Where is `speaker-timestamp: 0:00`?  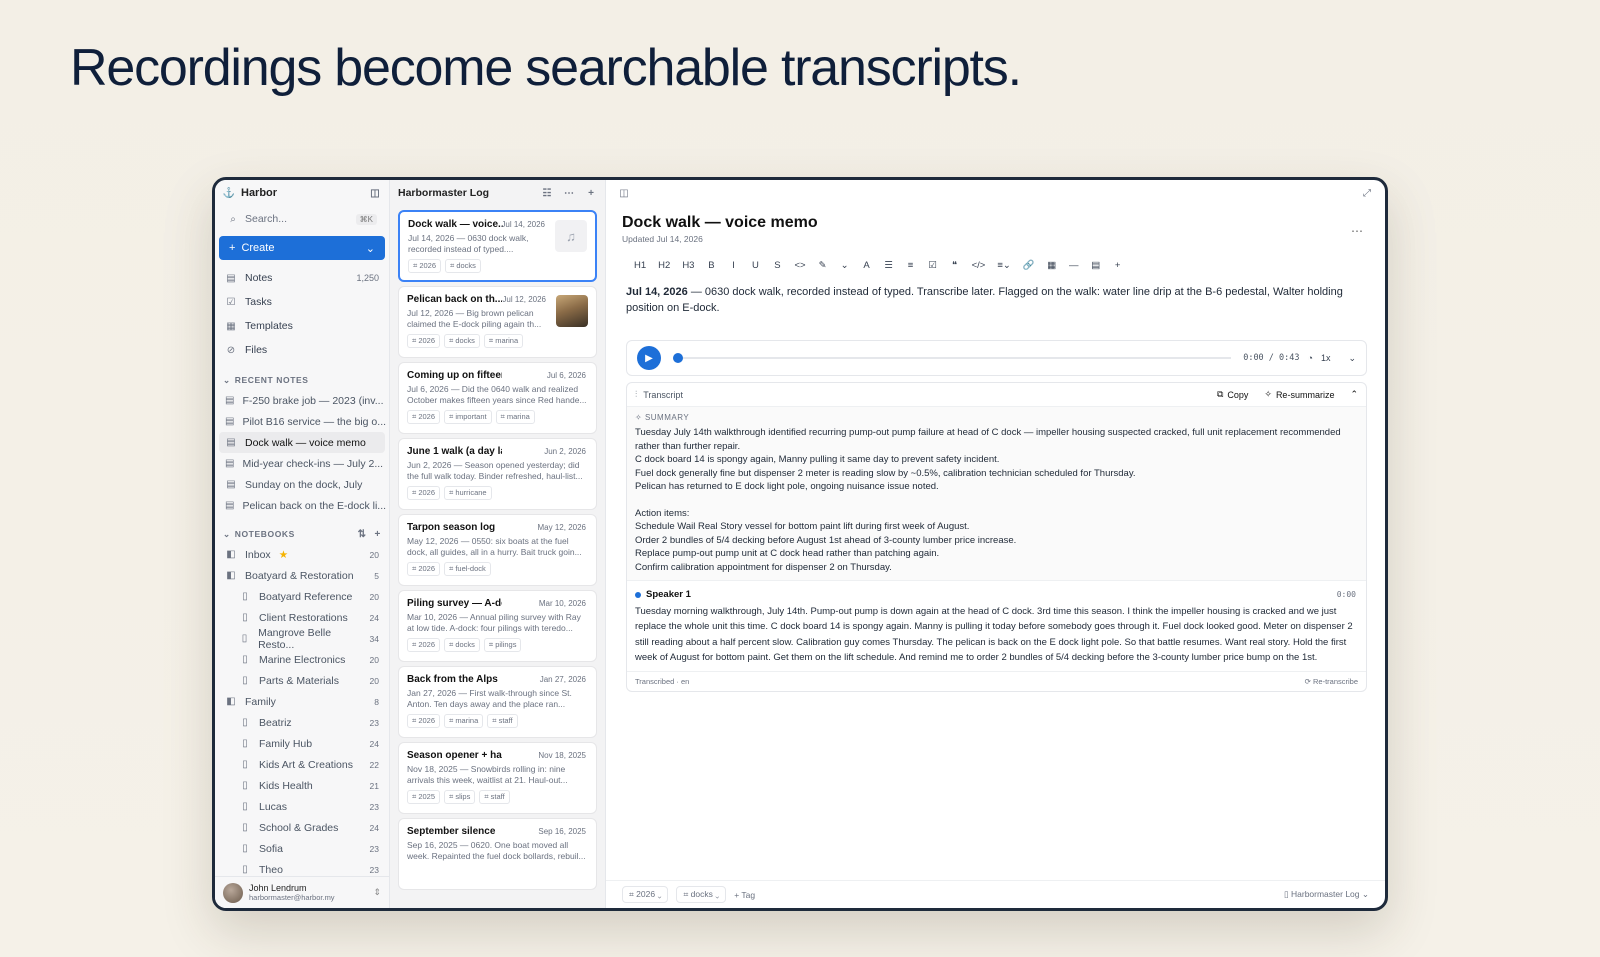 speaker-timestamp: 0:00 is located at coordinates (1346, 594).